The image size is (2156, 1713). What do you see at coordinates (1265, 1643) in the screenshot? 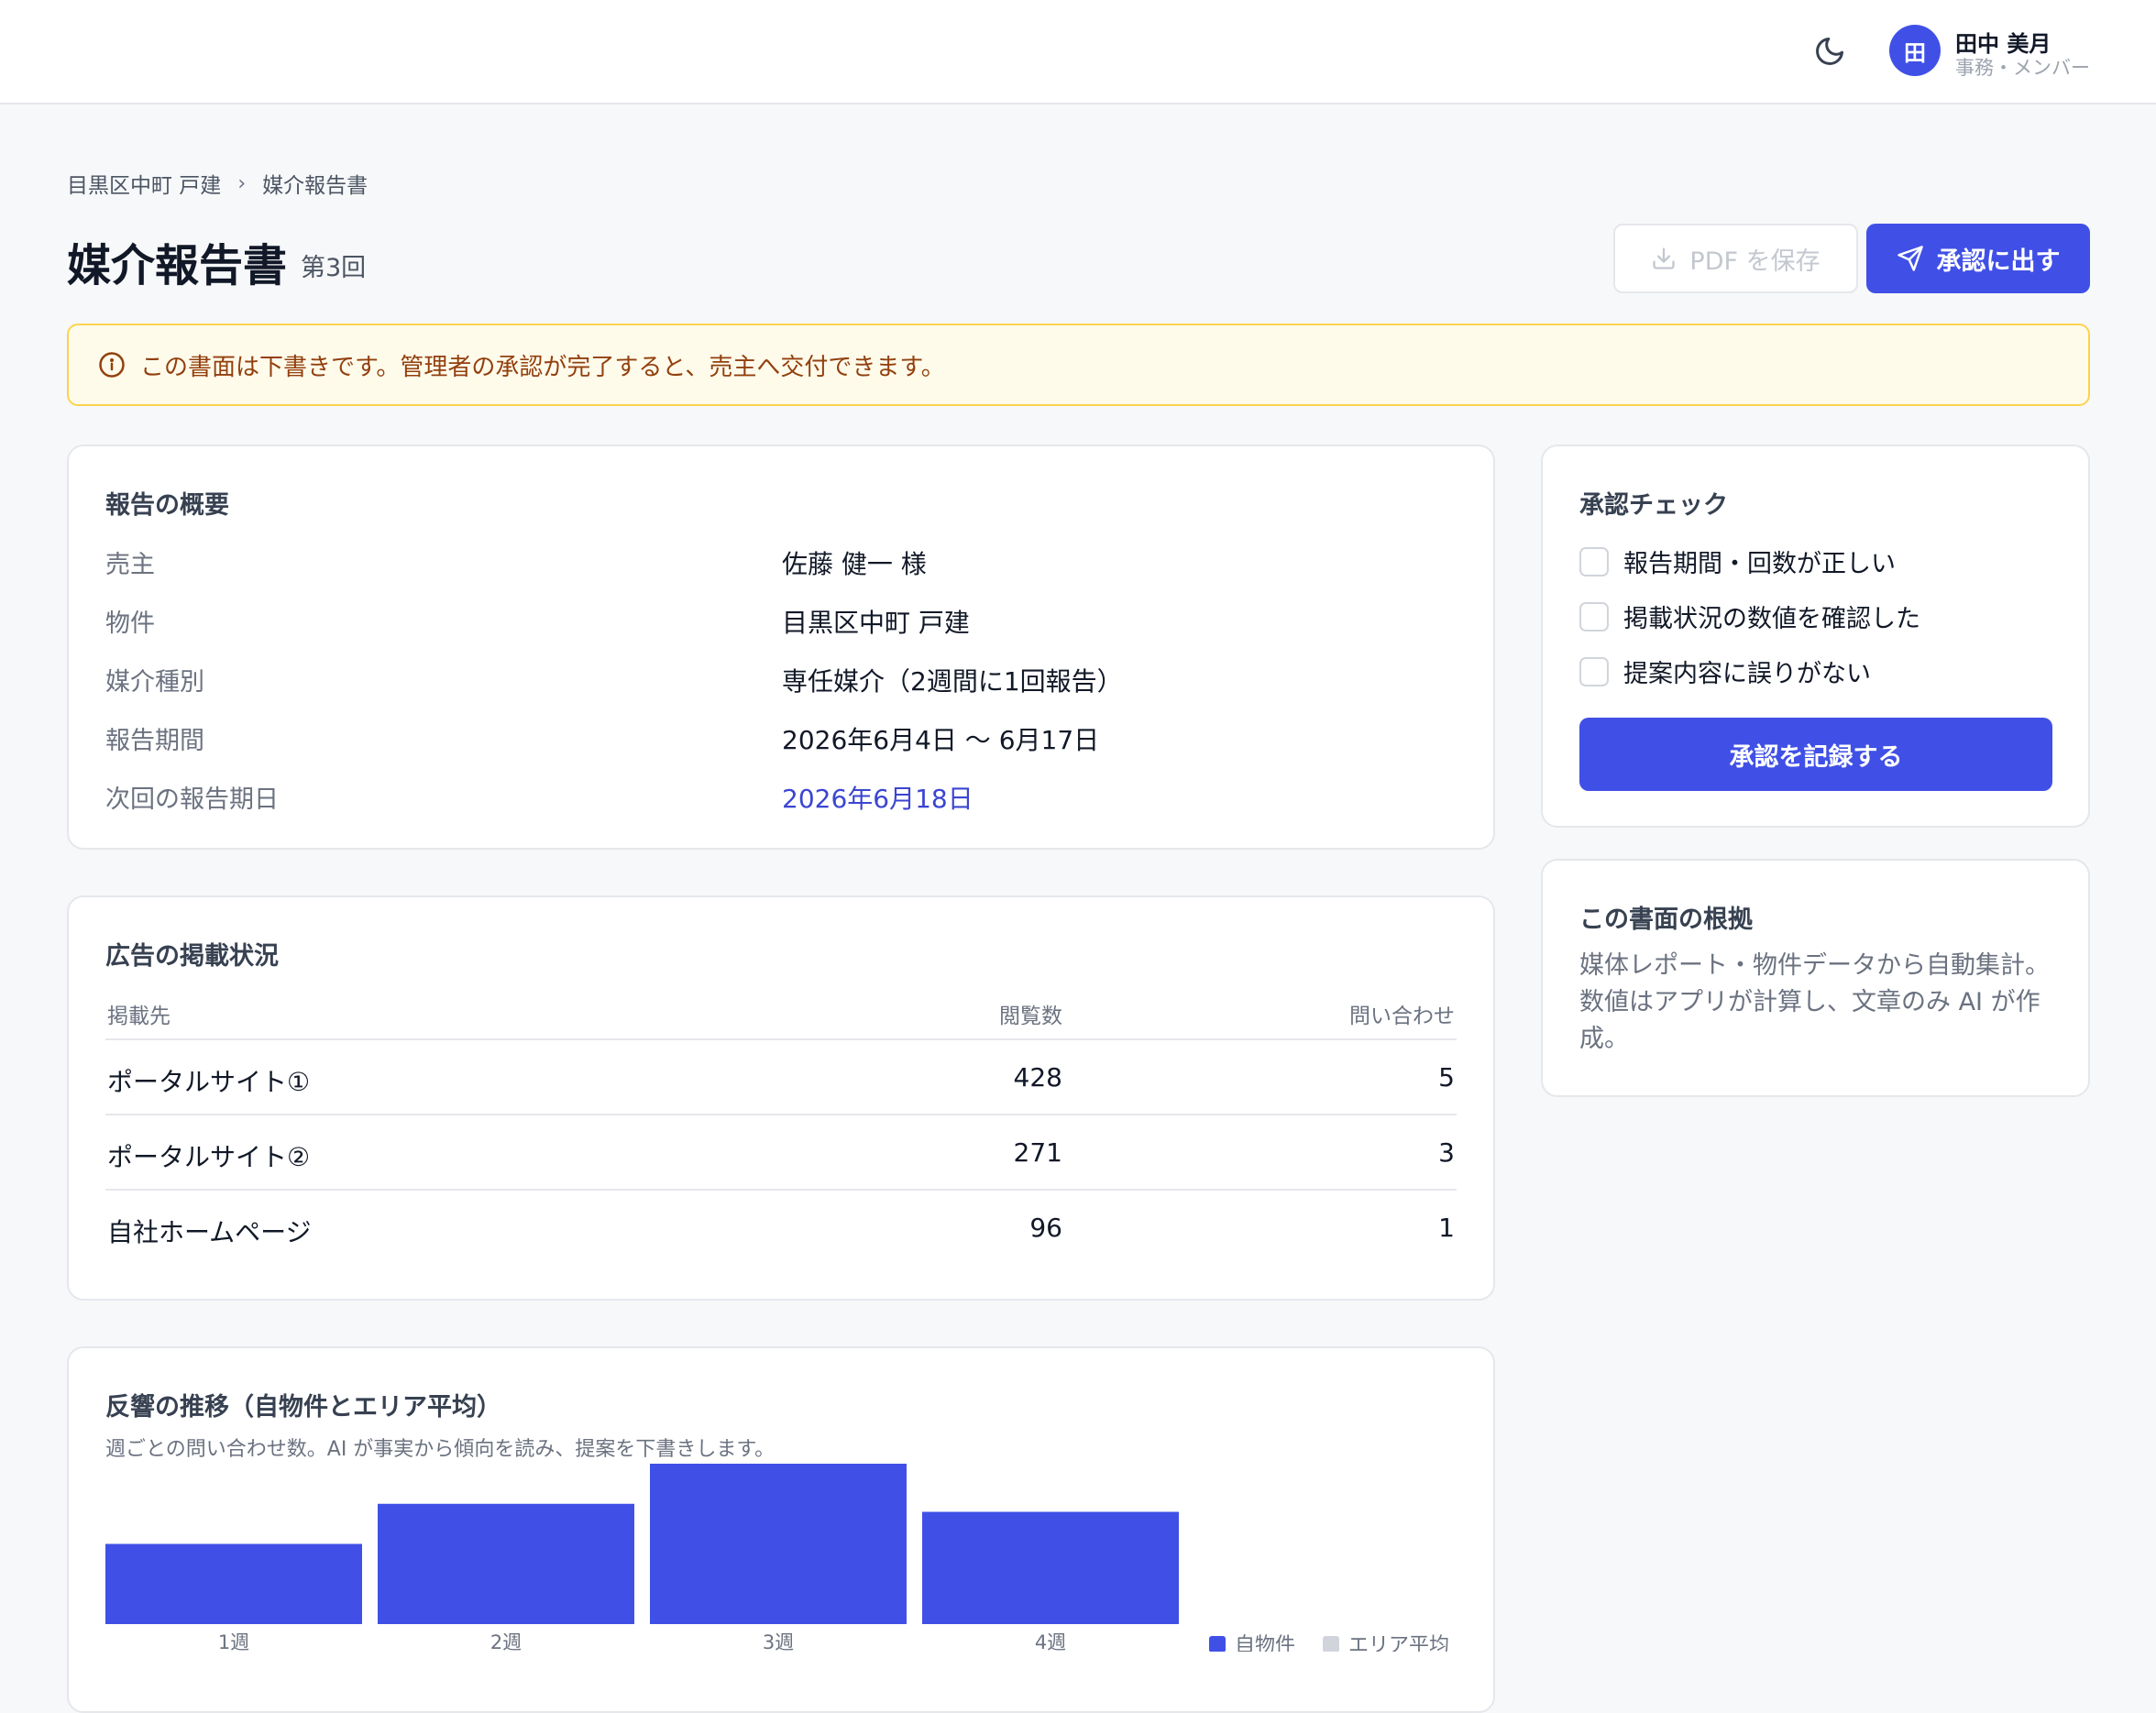
I see `legend-label: 自物件` at bounding box center [1265, 1643].